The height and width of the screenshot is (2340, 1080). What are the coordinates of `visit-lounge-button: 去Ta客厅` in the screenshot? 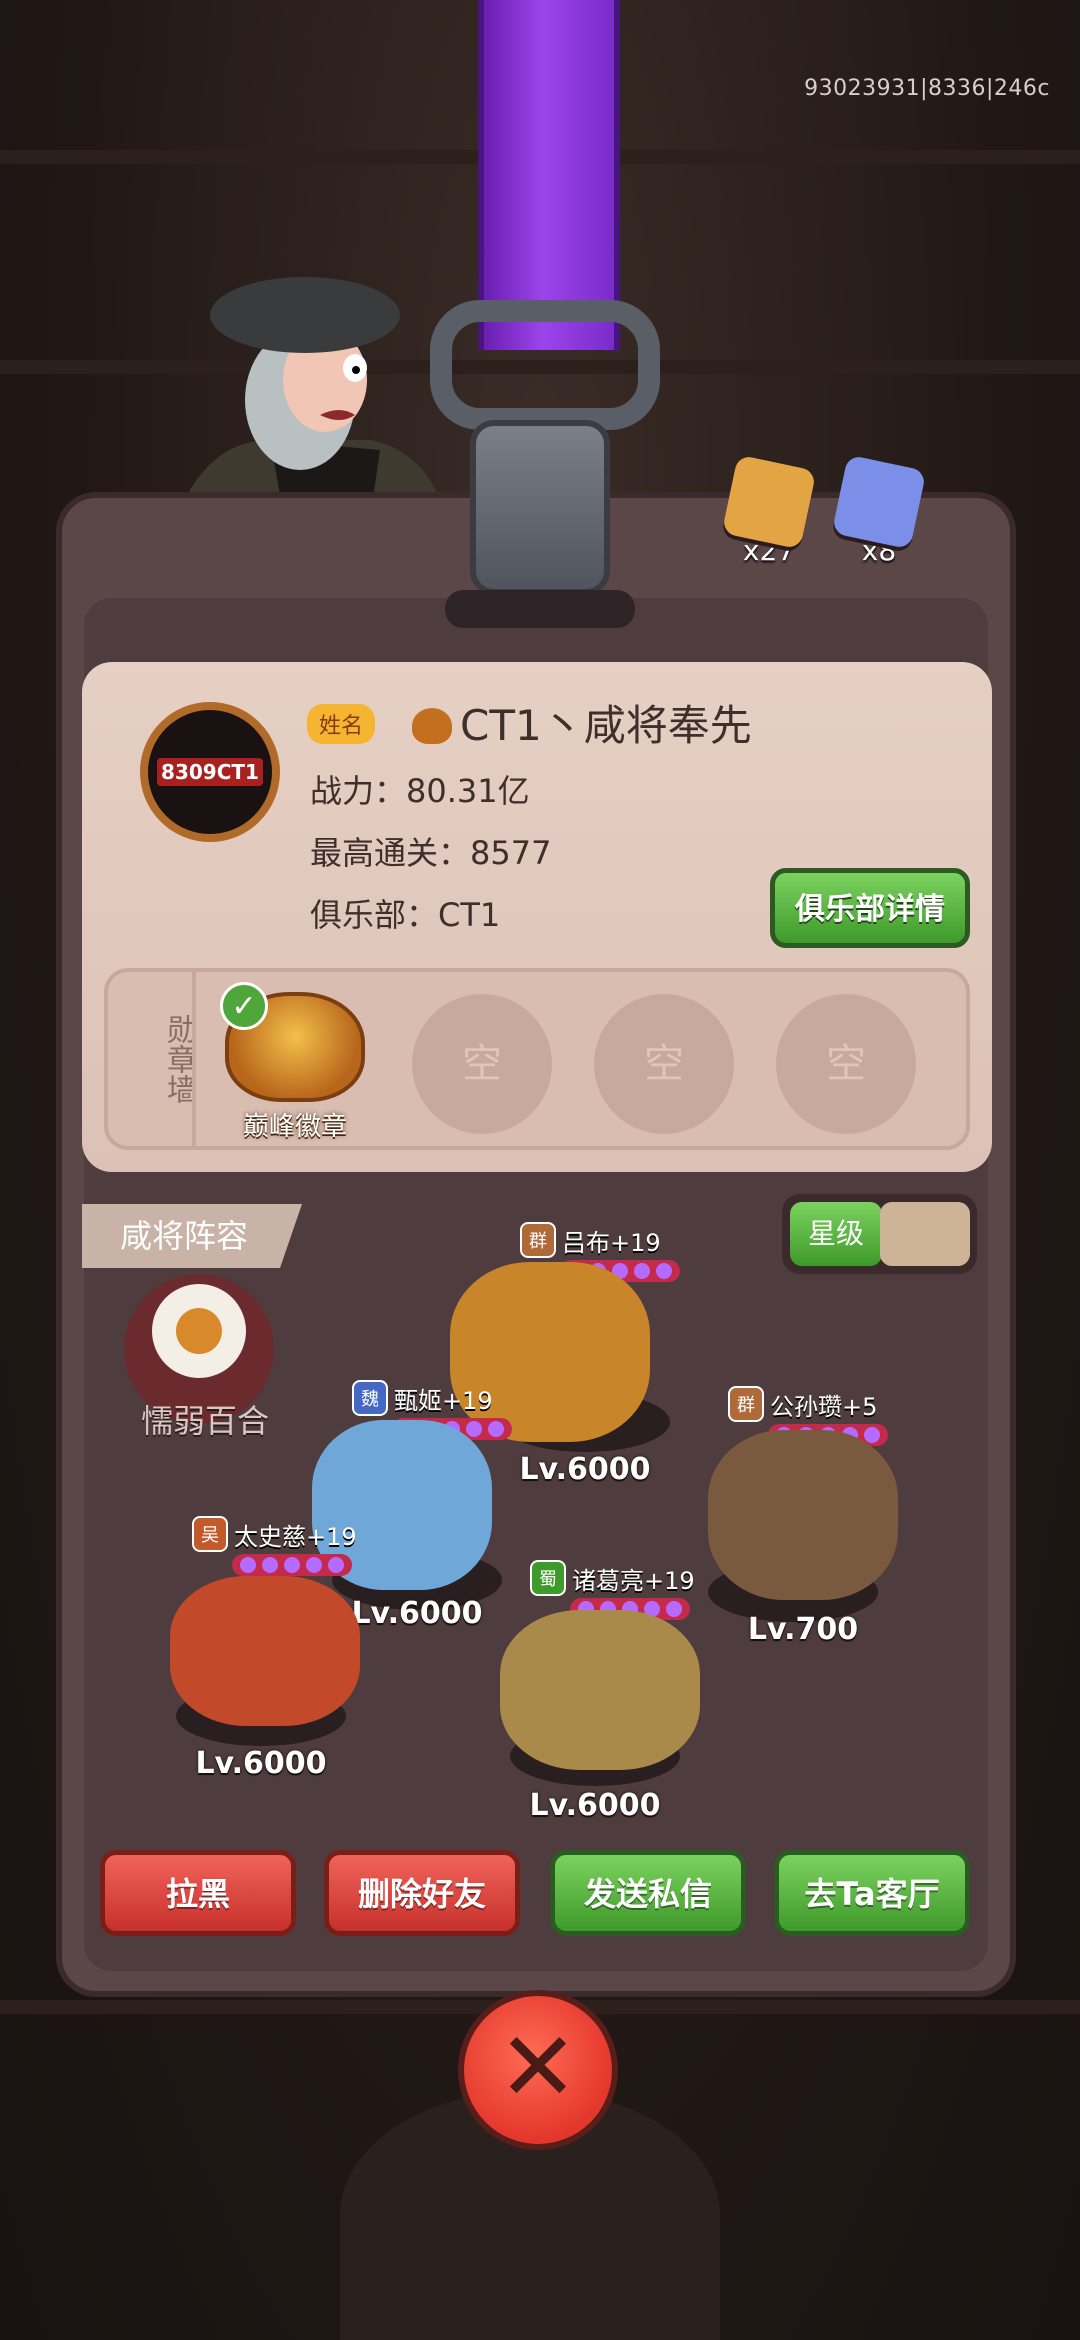 It's located at (872, 1893).